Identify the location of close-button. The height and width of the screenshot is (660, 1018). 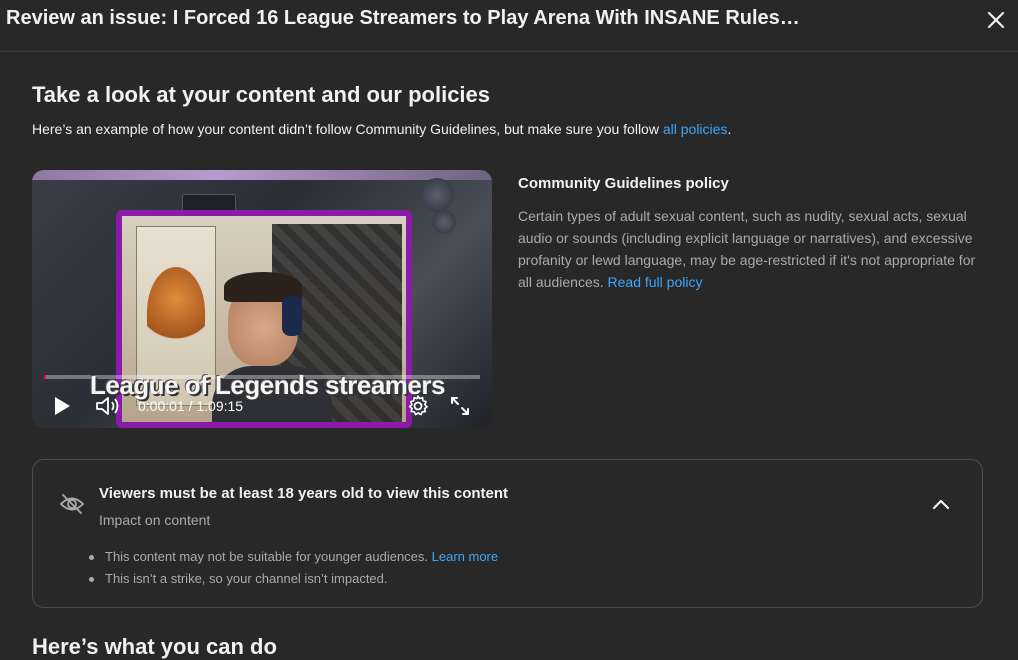
(996, 20).